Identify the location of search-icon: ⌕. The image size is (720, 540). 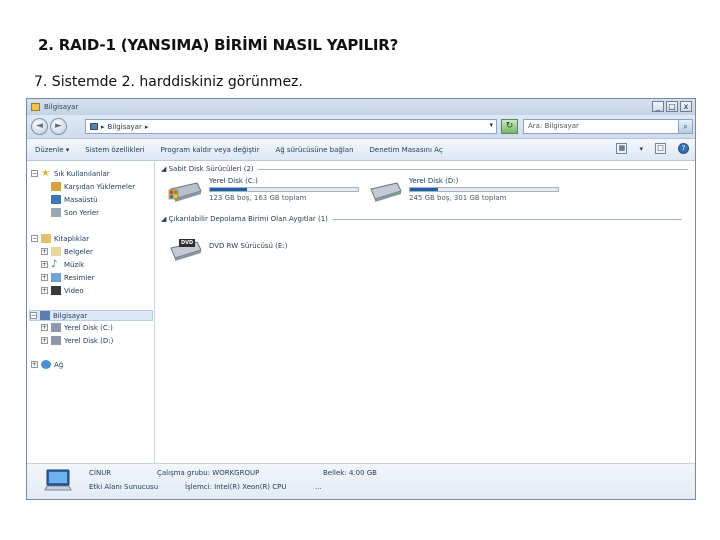
(685, 126).